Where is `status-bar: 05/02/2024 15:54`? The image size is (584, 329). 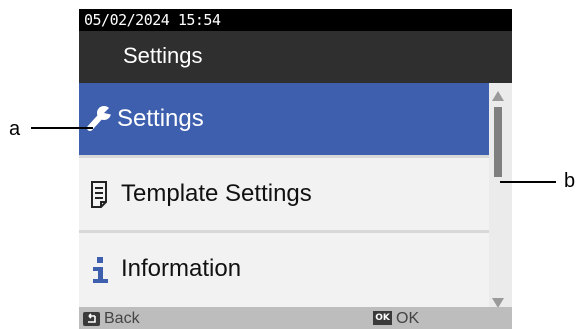
status-bar: 05/02/2024 15:54 is located at coordinates (295, 20).